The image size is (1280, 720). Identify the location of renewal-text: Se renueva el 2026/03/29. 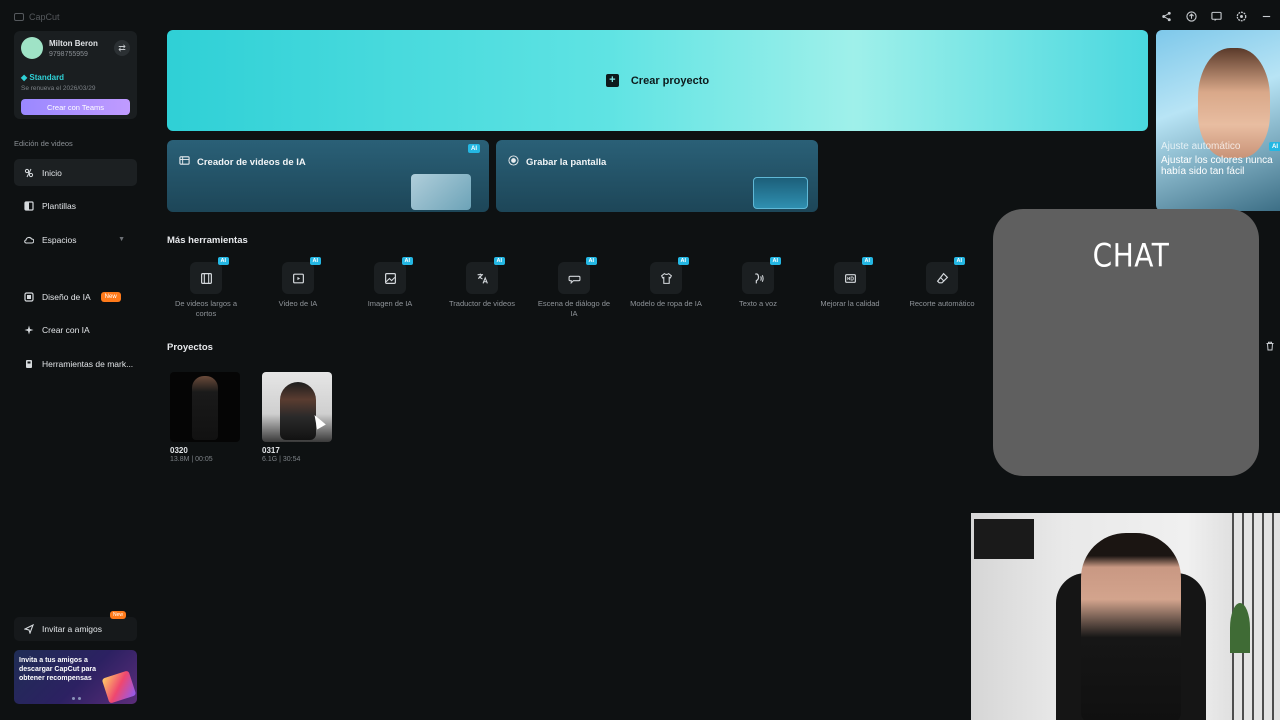
(58, 88).